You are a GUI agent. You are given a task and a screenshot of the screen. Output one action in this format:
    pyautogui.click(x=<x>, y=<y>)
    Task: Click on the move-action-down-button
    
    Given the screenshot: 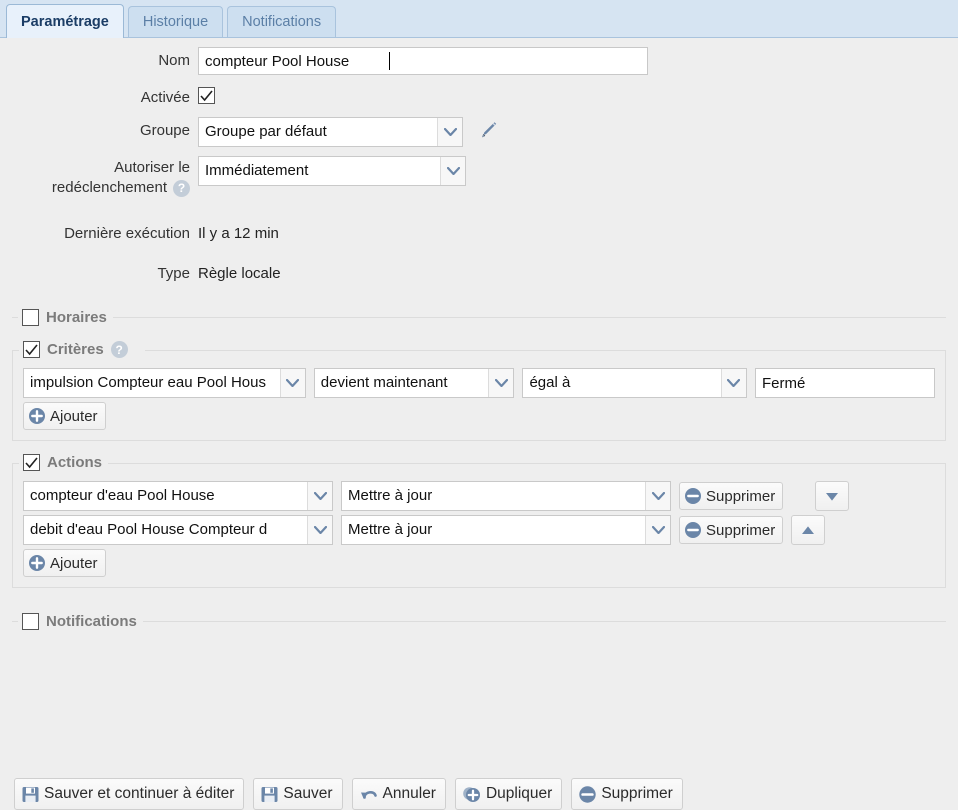 What is the action you would take?
    pyautogui.click(x=832, y=496)
    